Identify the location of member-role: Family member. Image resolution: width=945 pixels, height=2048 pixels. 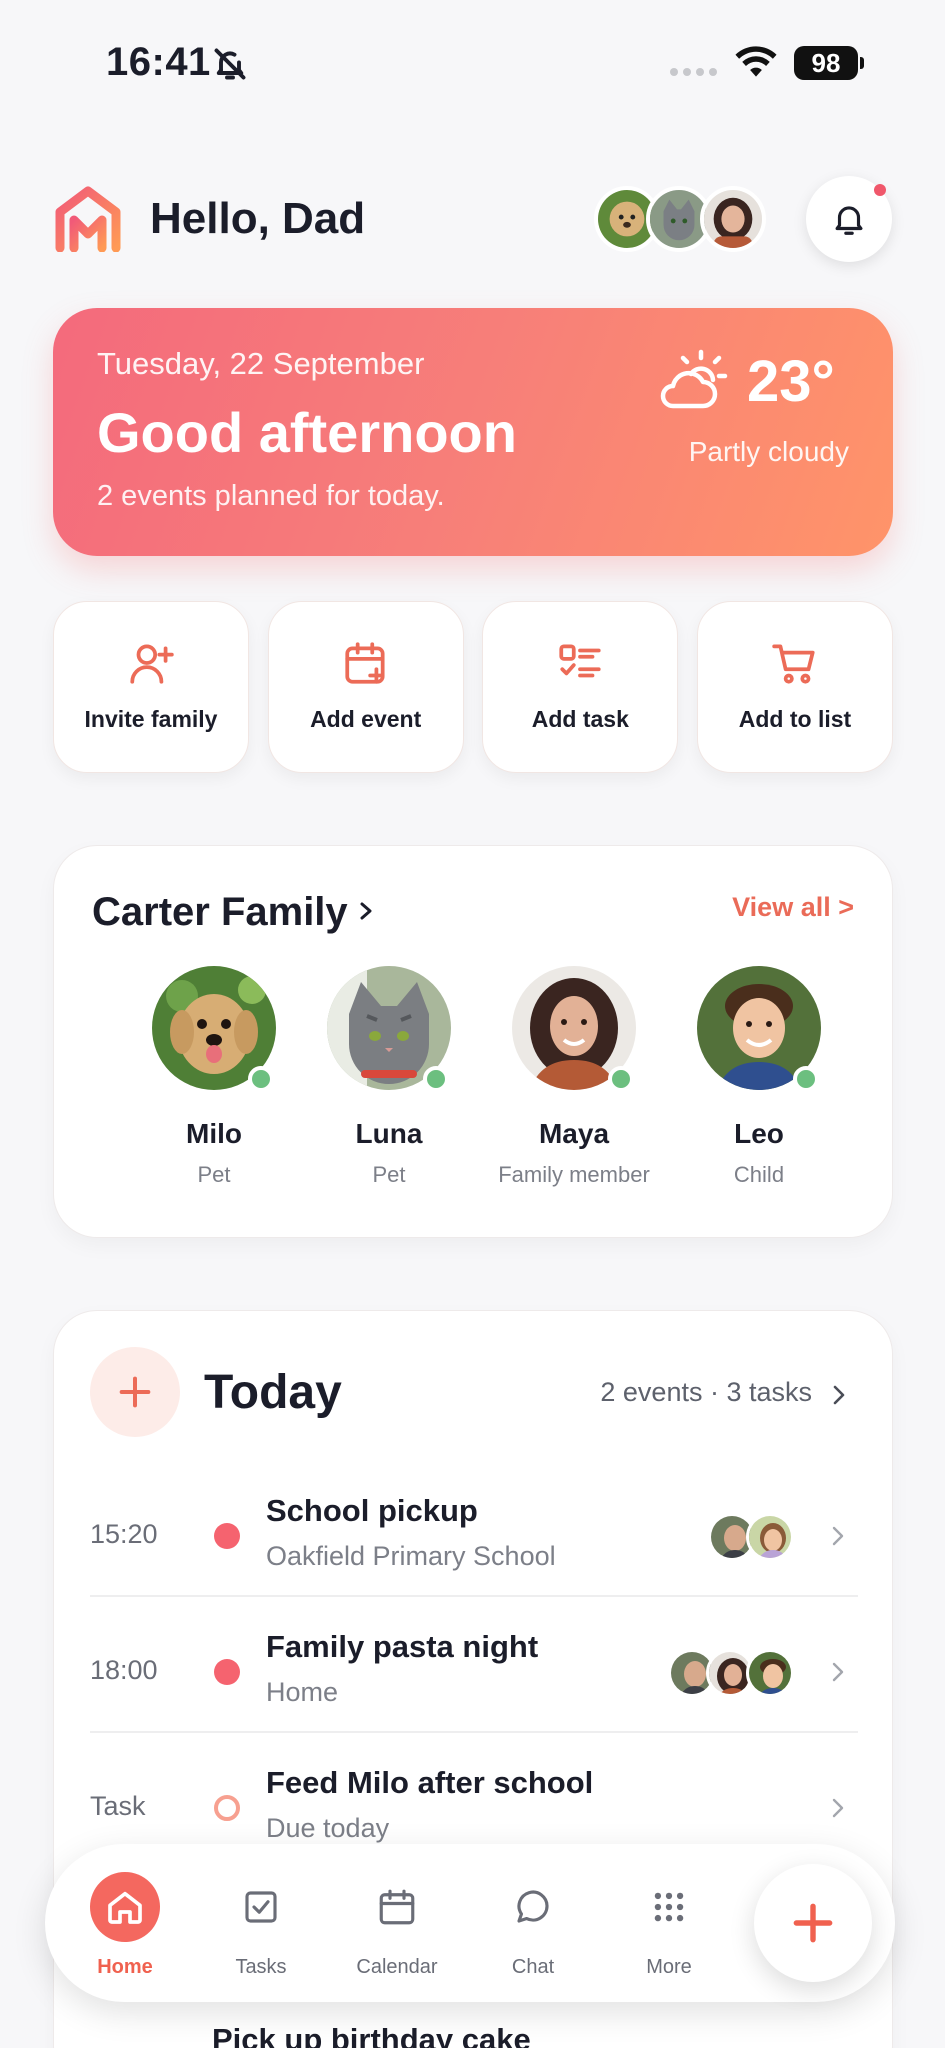
(574, 1174).